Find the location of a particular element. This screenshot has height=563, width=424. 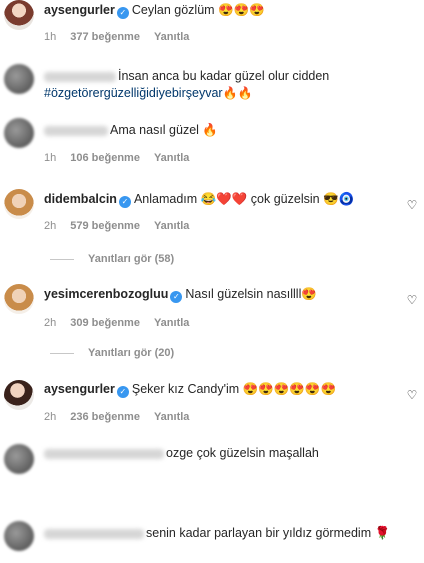

hashtag-link: #özgetörergüzelliğidiyebirşeyvar is located at coordinates (133, 93).